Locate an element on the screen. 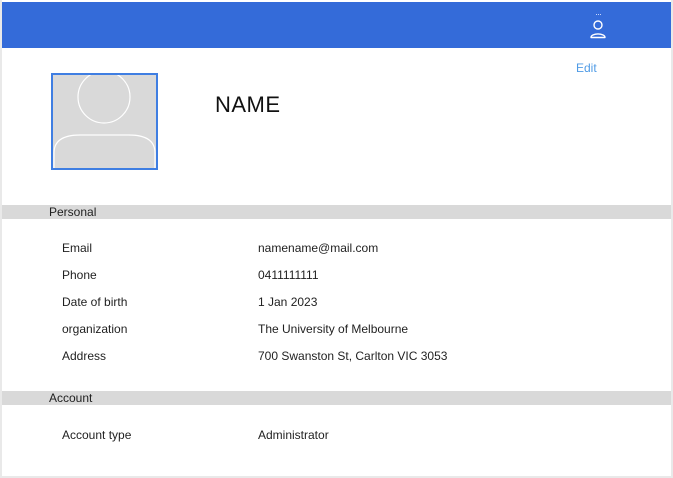 The width and height of the screenshot is (673, 478). account-type-label: Account type is located at coordinates (97, 435).